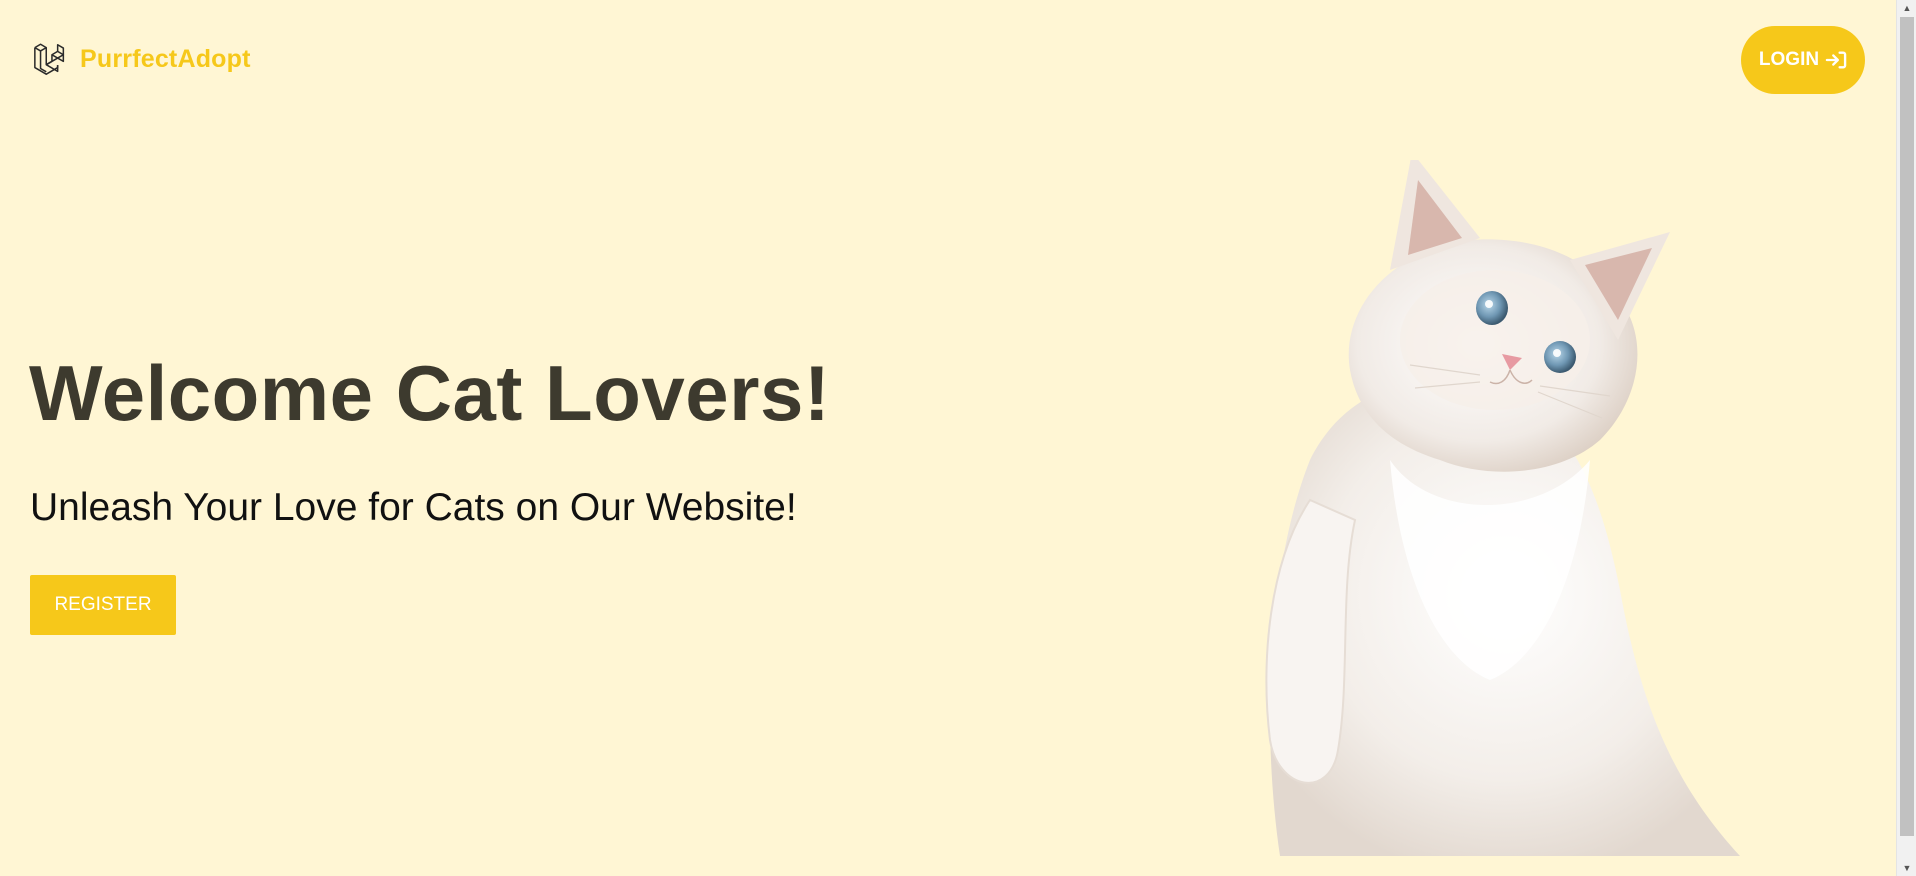 This screenshot has width=1916, height=876. Describe the element at coordinates (430, 393) in the screenshot. I see `hero-title: Welcome Cat Lovers!` at that location.